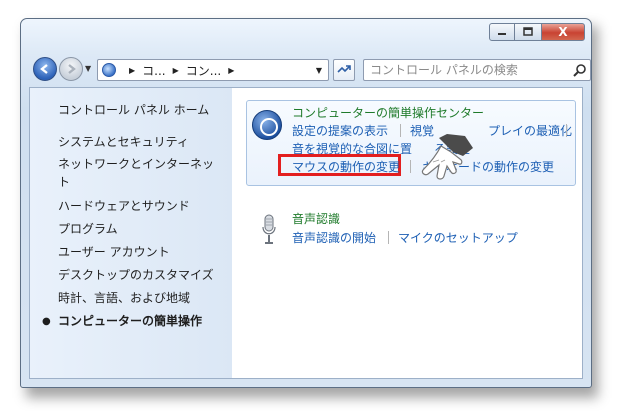  What do you see at coordinates (114, 252) in the screenshot?
I see `sidebar-item-user-accounts: ユーザー アカウント` at bounding box center [114, 252].